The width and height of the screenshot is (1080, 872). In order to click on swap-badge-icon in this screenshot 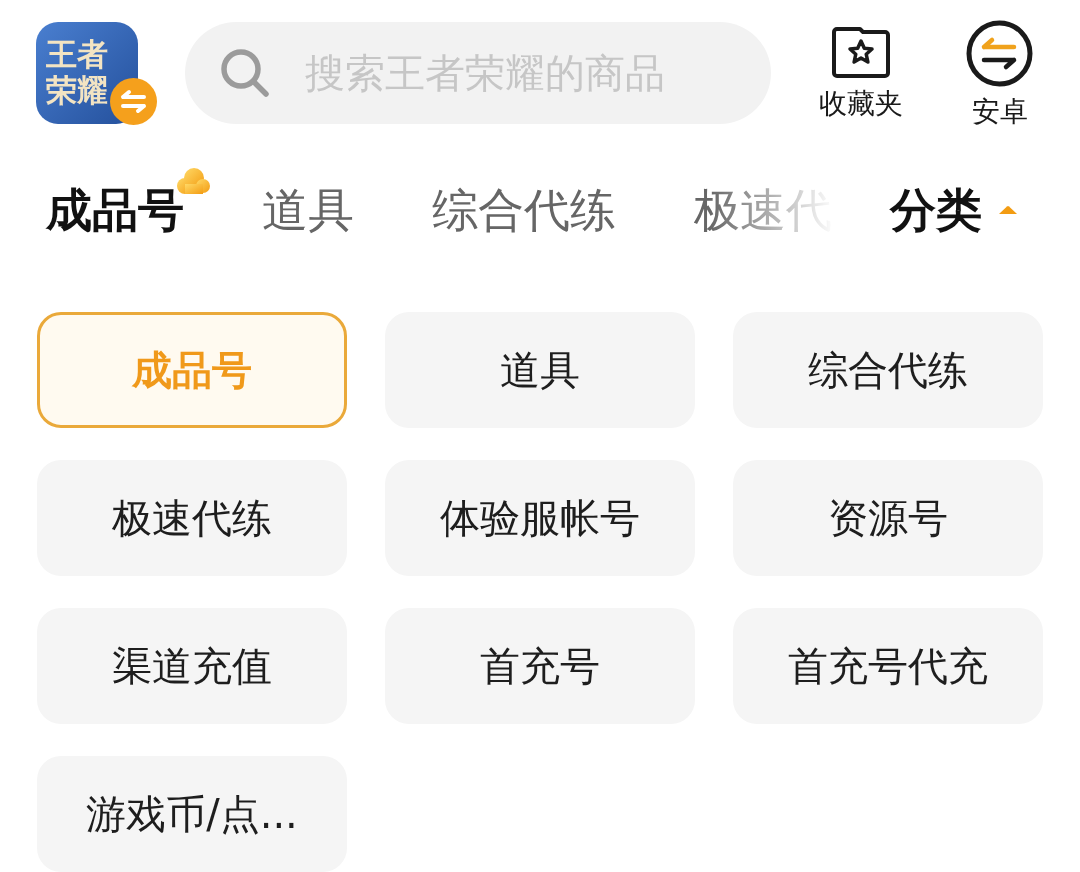, I will do `click(133, 101)`.